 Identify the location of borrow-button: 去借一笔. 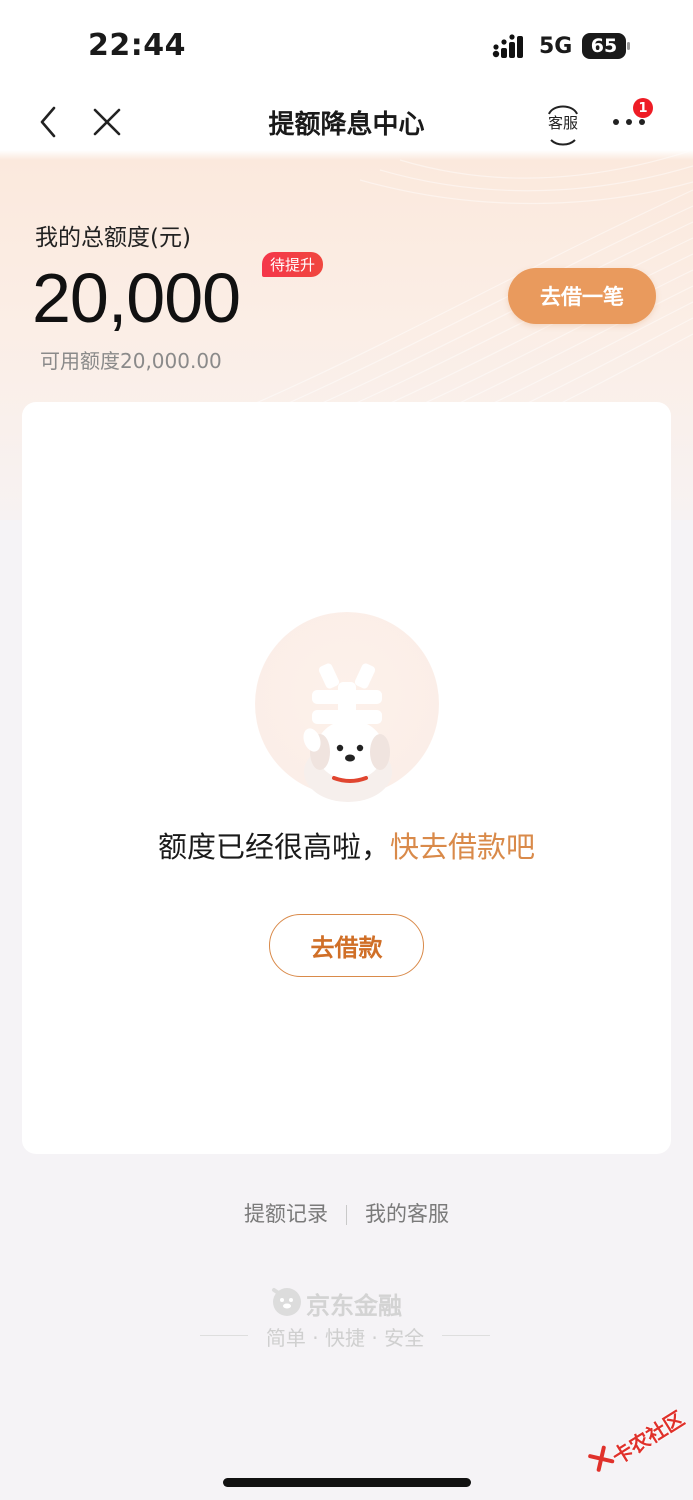
(582, 296).